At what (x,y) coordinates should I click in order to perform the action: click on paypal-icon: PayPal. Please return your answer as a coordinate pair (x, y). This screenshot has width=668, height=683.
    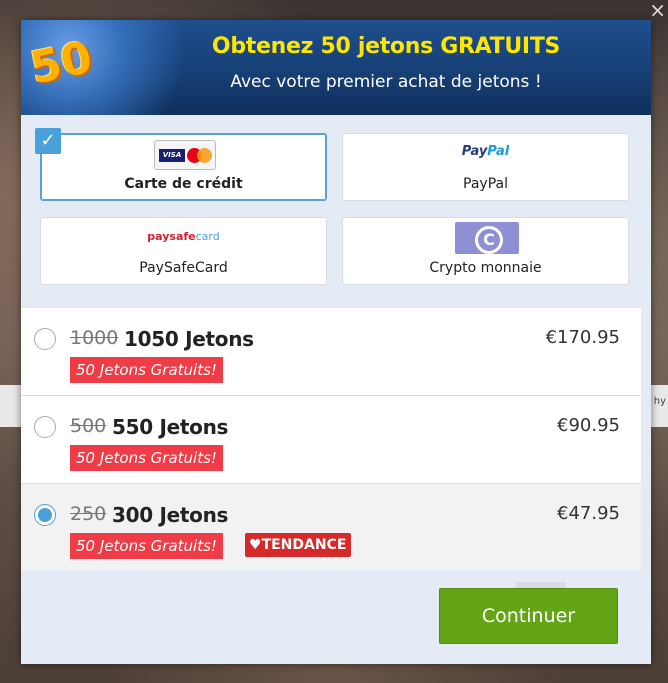
    Looking at the image, I should click on (485, 151).